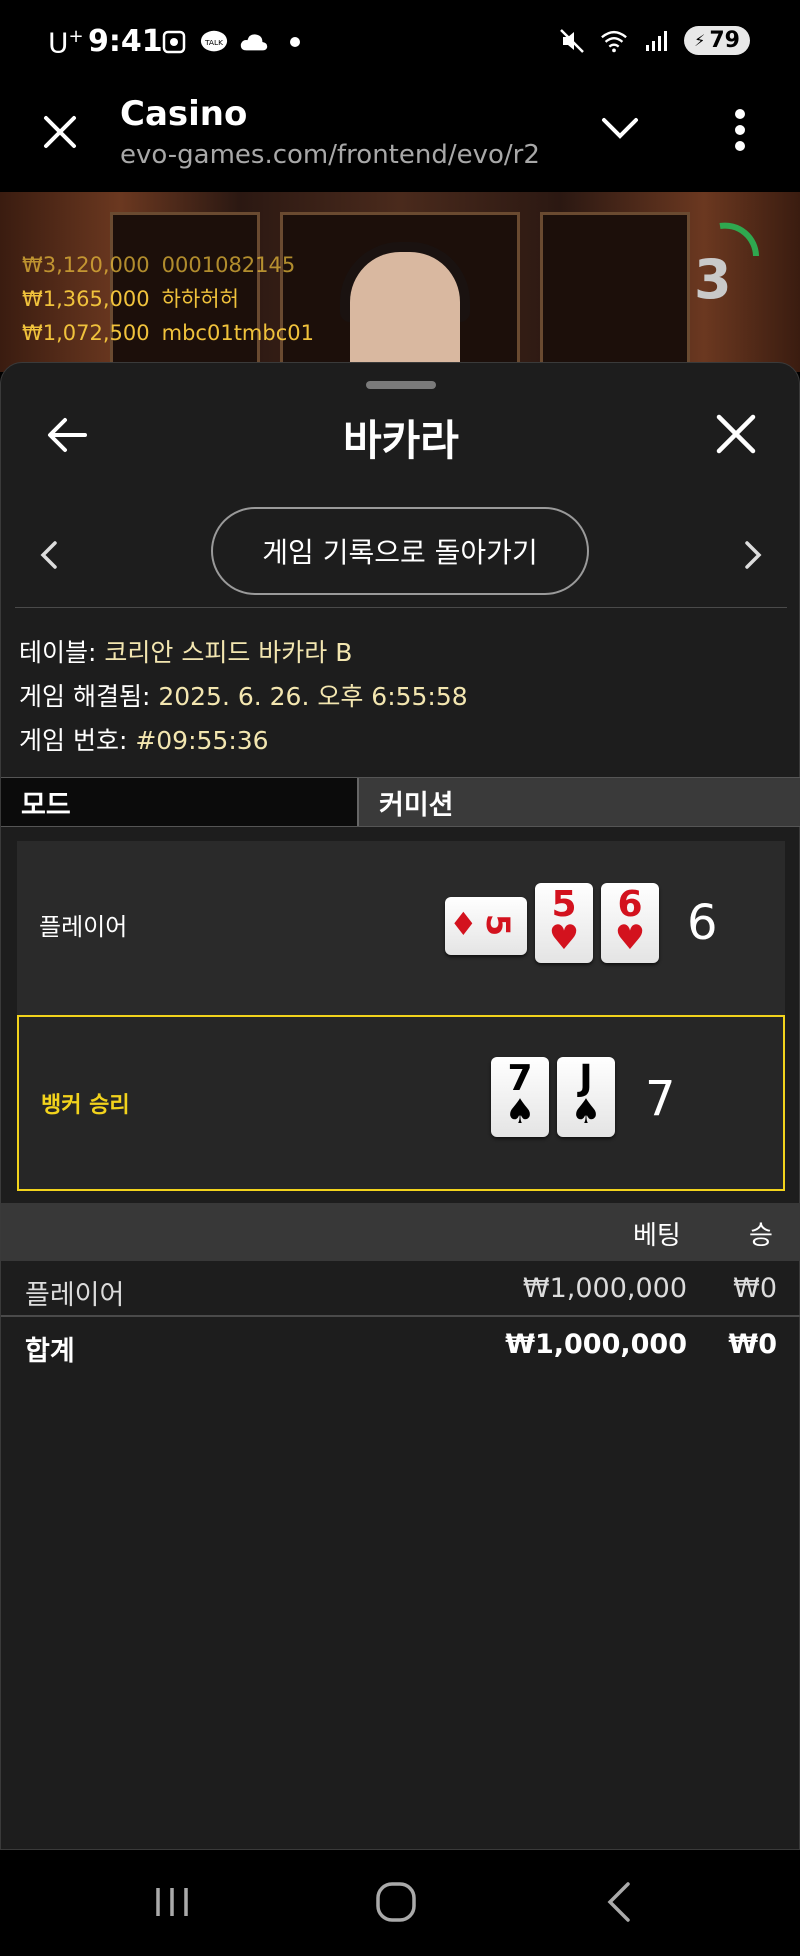 This screenshot has height=1956, width=800. Describe the element at coordinates (186, 652) in the screenshot. I see `table-info: 테이블: 코리안 스피드 바카라 B` at that location.